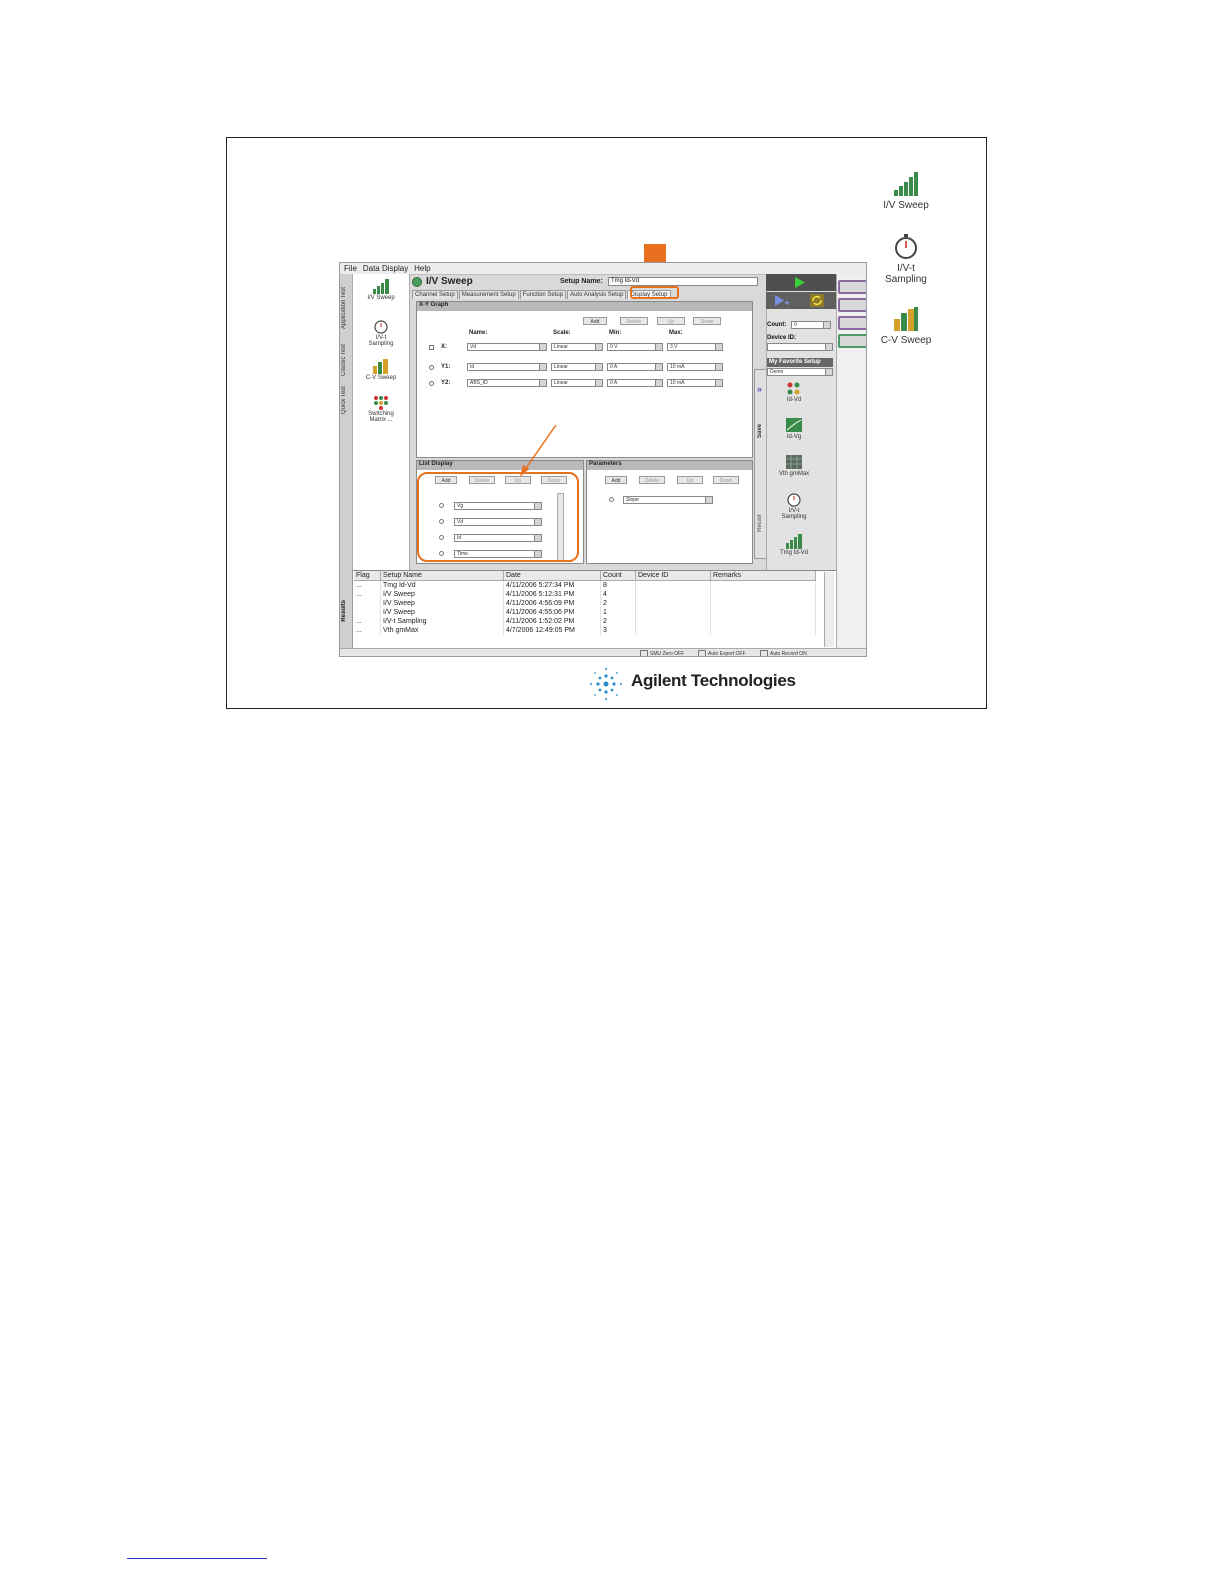 The image size is (1224, 1584). Describe the element at coordinates (695, 347) in the screenshot. I see `x-max-field: 3 V` at that location.